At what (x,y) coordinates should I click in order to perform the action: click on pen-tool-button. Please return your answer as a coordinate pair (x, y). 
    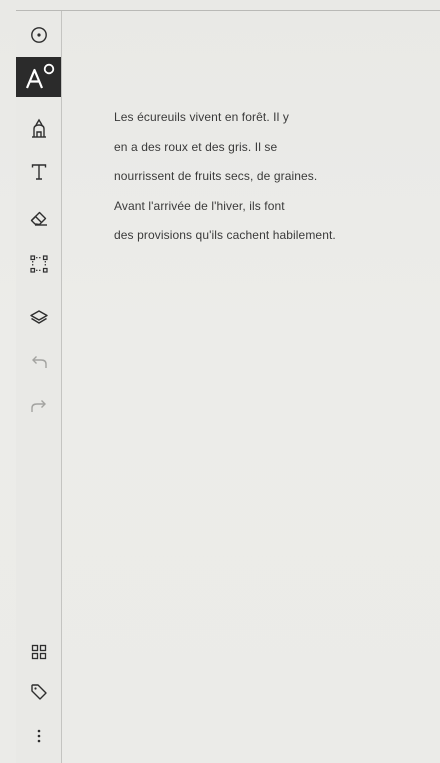
    Looking at the image, I should click on (38, 35).